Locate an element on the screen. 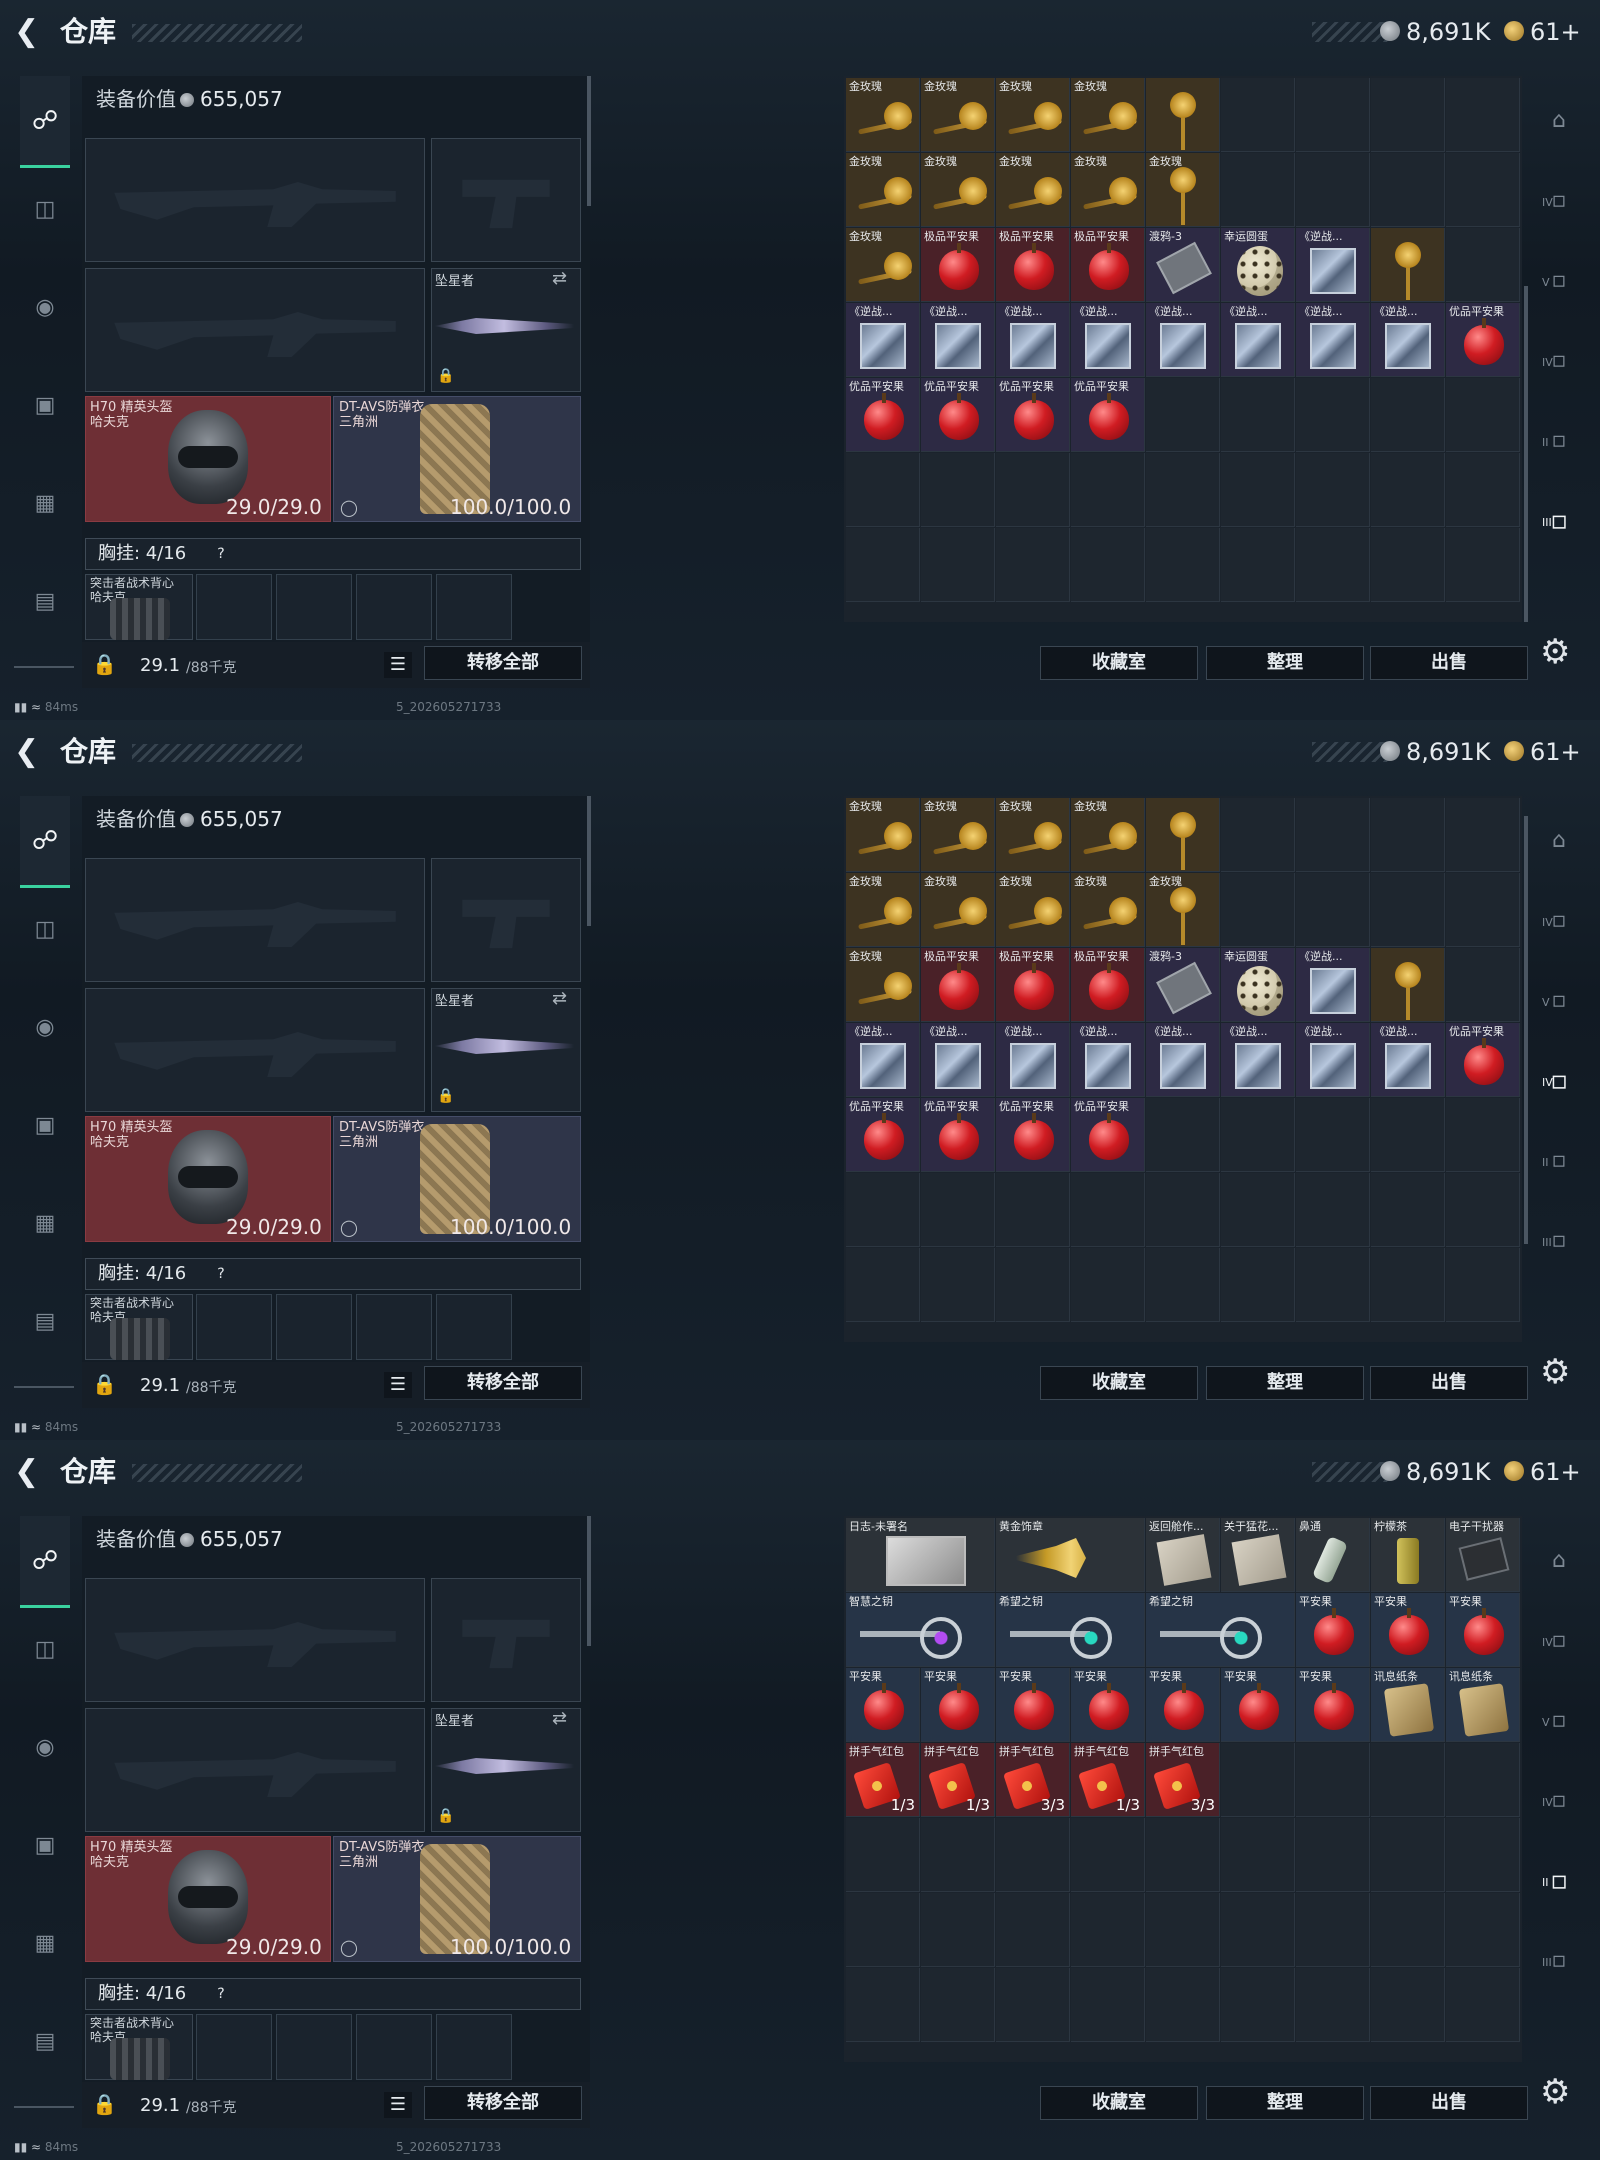 Image resolution: width=1600 pixels, height=2160 pixels. swap-icon: ⇄ is located at coordinates (559, 998).